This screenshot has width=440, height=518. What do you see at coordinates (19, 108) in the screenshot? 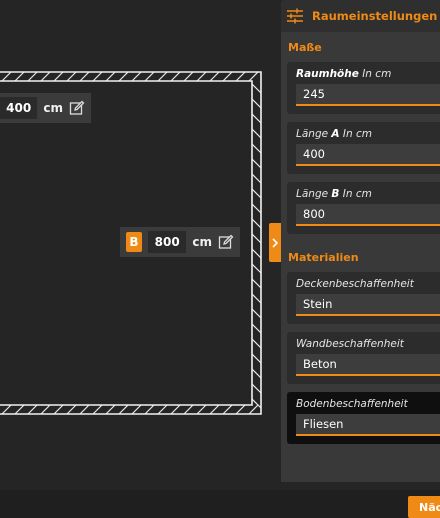
I see `dimension-a-value: 400` at bounding box center [19, 108].